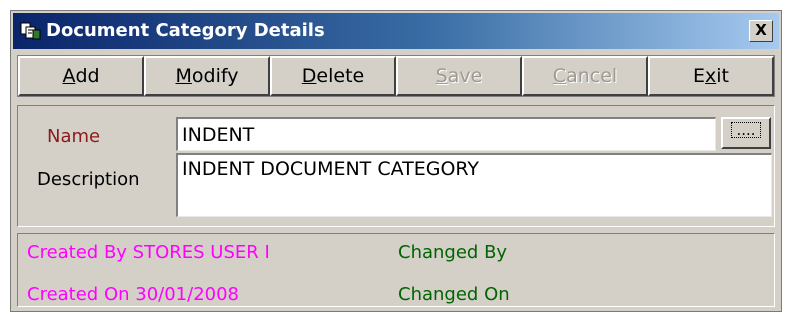 The height and width of the screenshot is (318, 788). I want to click on cancel-button: Cancel, so click(585, 76).